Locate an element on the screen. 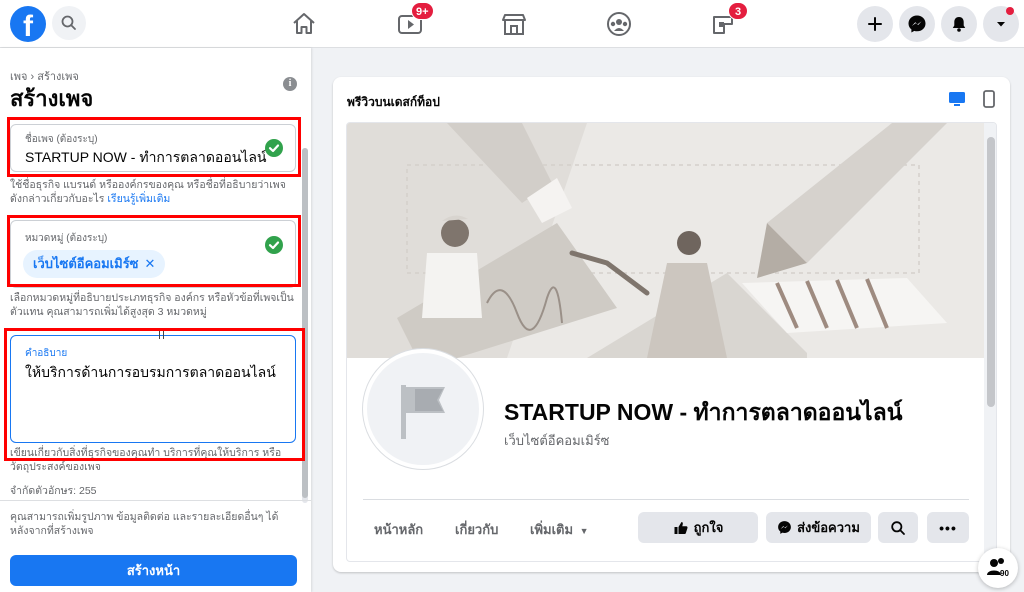 The image size is (1024, 592). flag-icon is located at coordinates (423, 412).